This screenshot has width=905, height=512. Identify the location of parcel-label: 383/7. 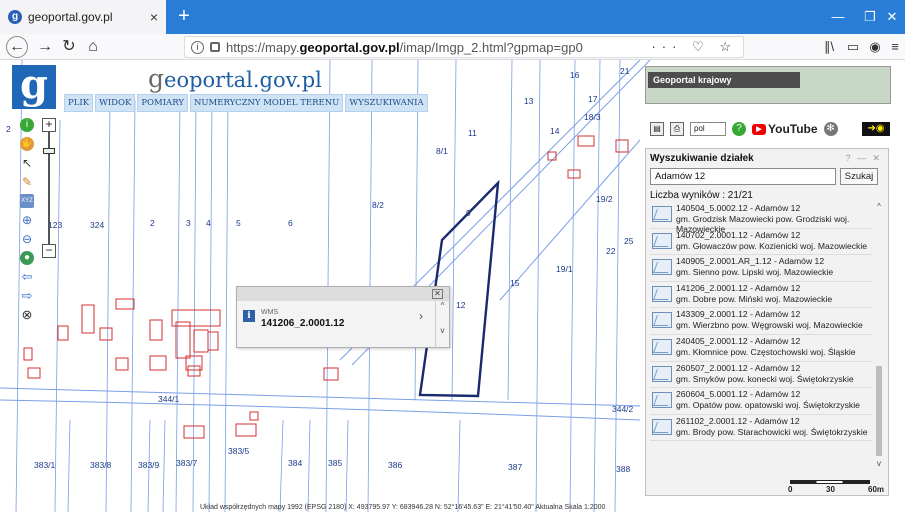
(187, 463).